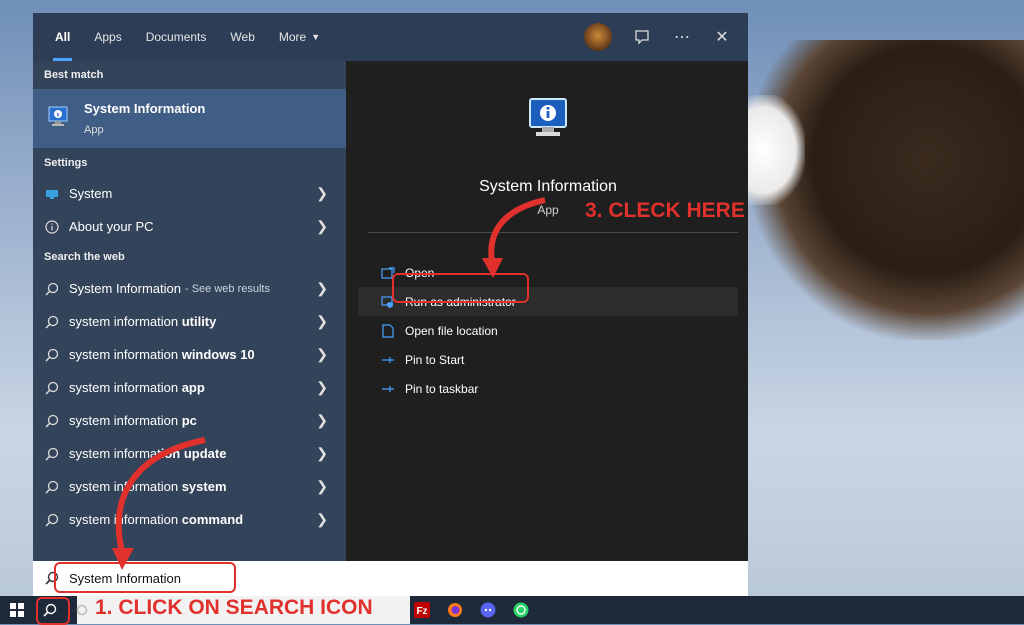  I want to click on highlight-run-as-admin, so click(460, 288).